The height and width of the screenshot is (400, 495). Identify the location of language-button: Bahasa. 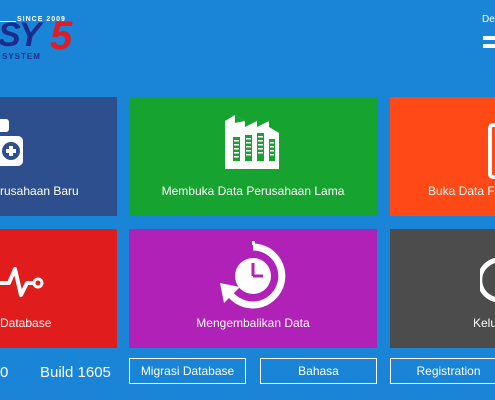
(318, 371).